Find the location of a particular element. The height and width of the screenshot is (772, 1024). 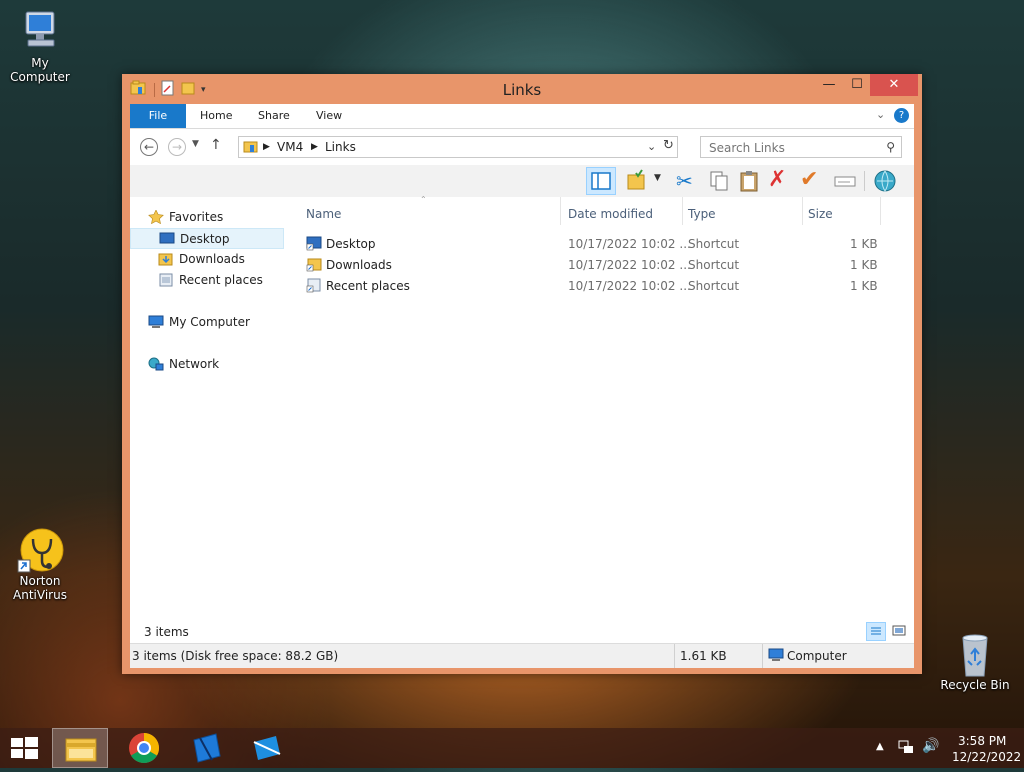

column-header-type: Type is located at coordinates (702, 214).